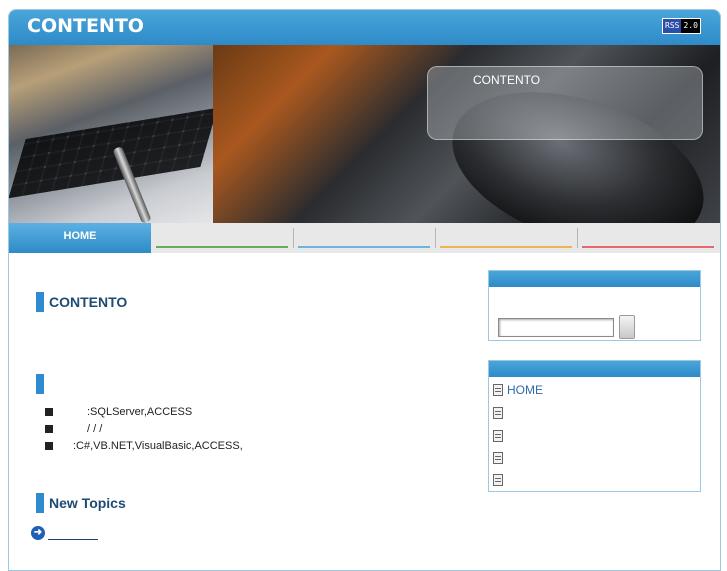 This screenshot has width=727, height=571. Describe the element at coordinates (364, 27) in the screenshot. I see `header-bar: CONTENTO RSS 2.0` at that location.